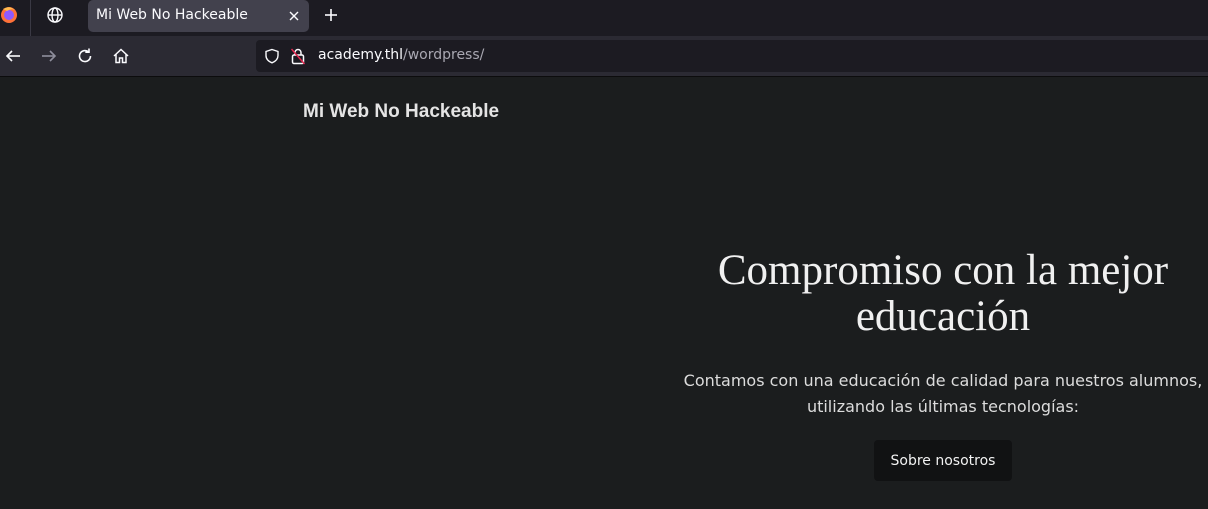  I want to click on active-tab: Mi Web No Hackeable, so click(198, 16).